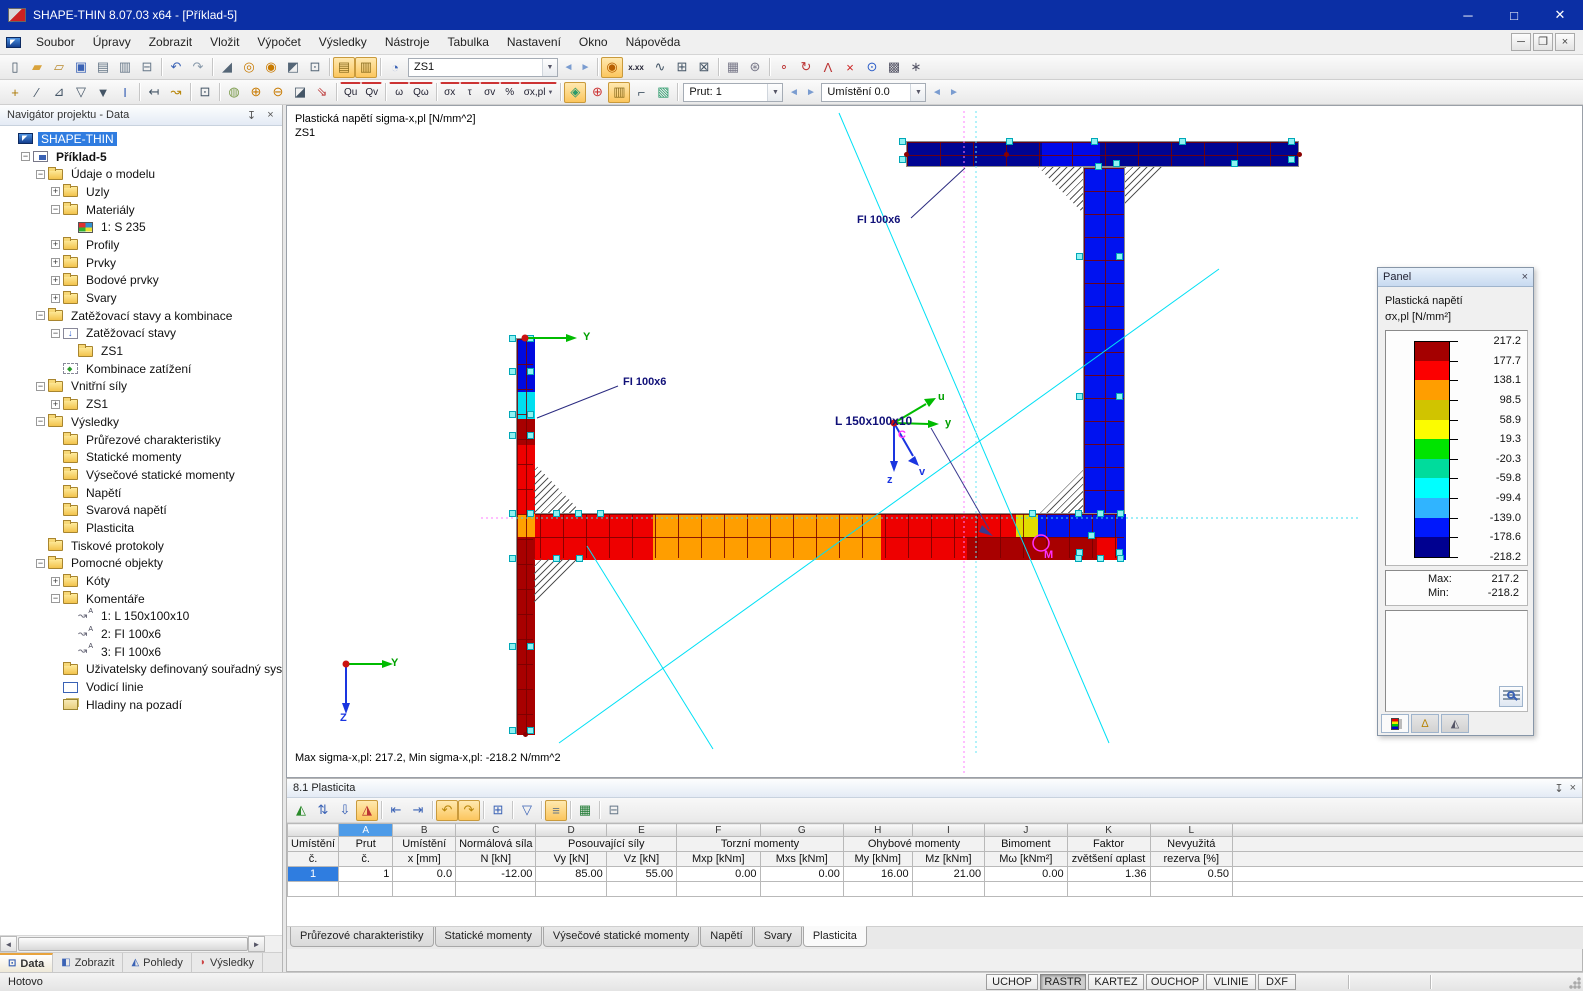 The height and width of the screenshot is (991, 1583). What do you see at coordinates (1108, 874) in the screenshot?
I see `table-cell: 1.36` at bounding box center [1108, 874].